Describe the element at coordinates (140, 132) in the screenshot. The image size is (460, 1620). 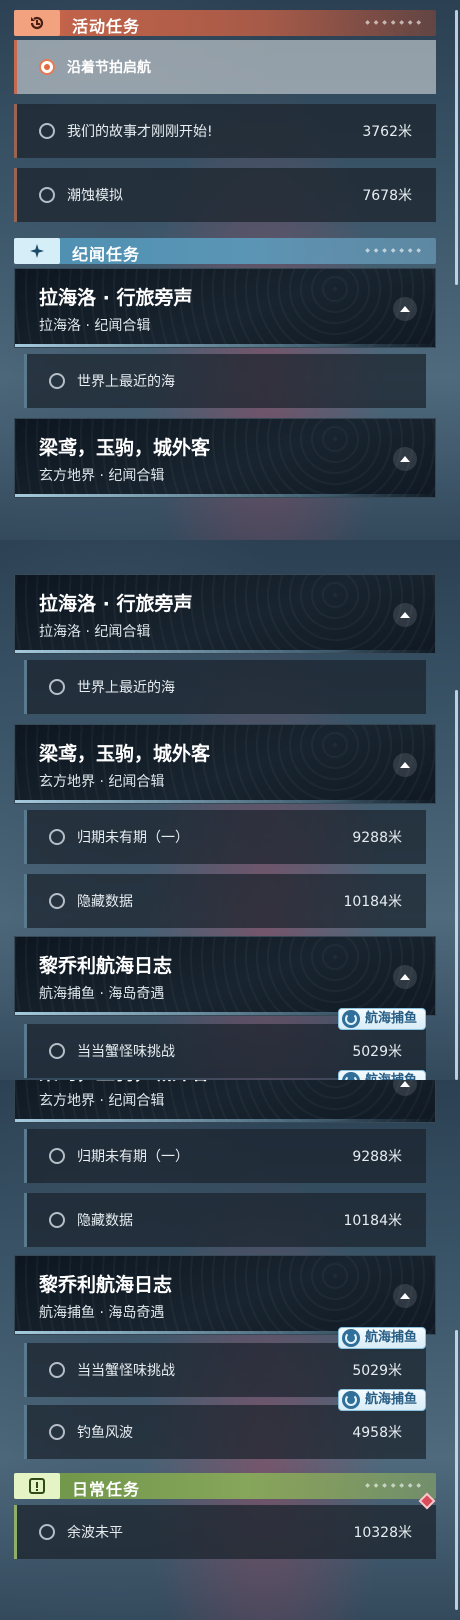
I see `quest-name: 我们的故事才刚刚开始!` at that location.